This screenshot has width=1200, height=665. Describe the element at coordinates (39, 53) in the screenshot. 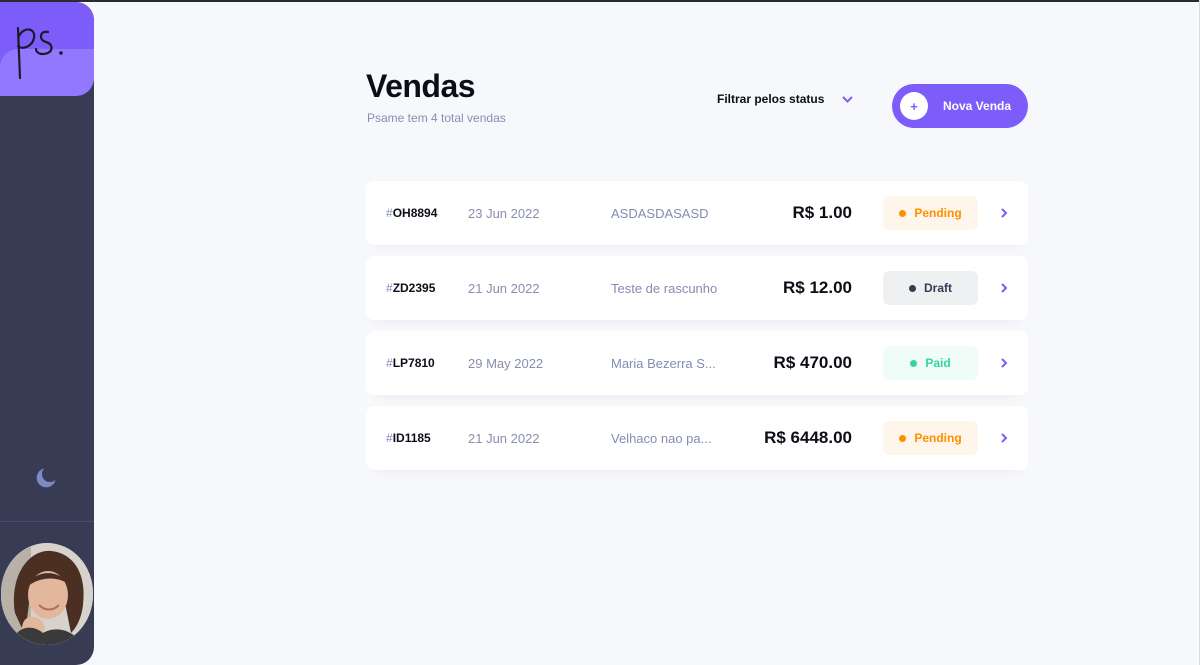

I see `ps-signature-logo-icon` at that location.